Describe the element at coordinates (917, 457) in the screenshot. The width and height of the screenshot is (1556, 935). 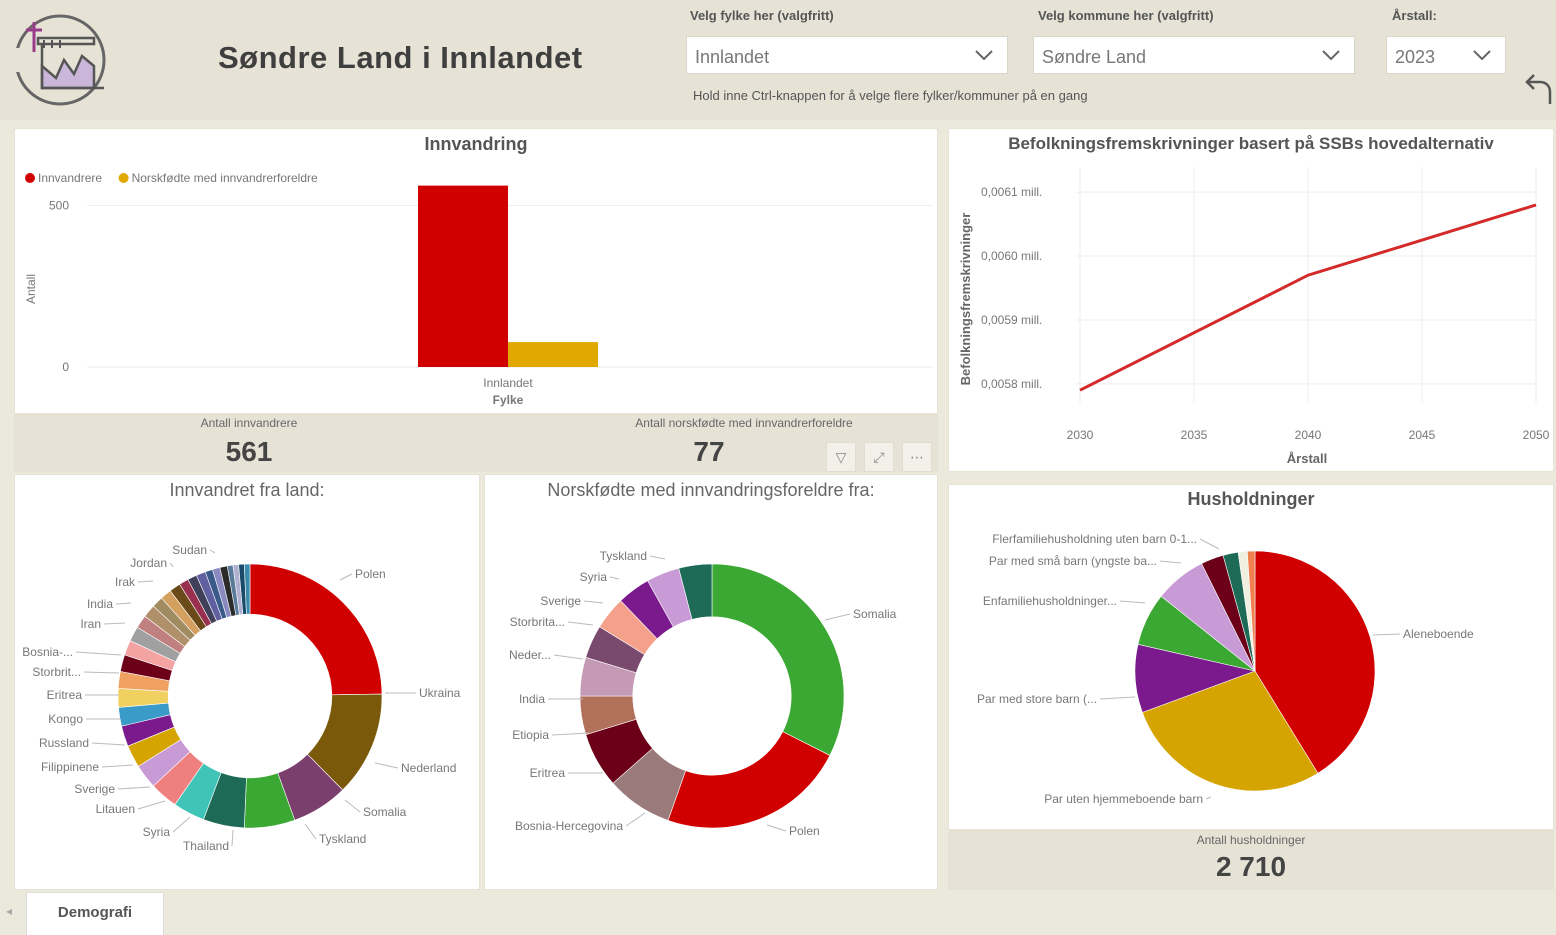
I see `more-options-icon: ⋯` at that location.